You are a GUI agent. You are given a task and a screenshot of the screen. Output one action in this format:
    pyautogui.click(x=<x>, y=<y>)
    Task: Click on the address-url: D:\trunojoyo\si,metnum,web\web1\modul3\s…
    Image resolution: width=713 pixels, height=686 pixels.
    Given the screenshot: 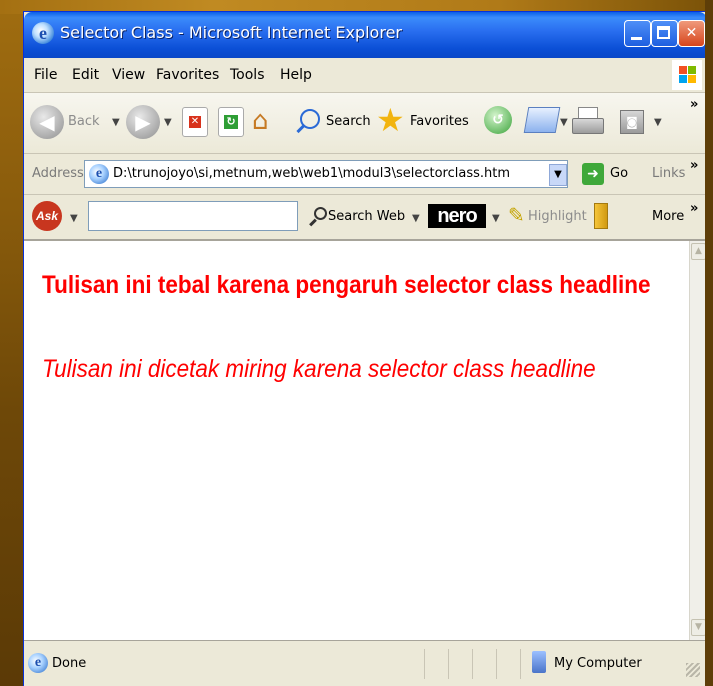 What is the action you would take?
    pyautogui.click(x=311, y=173)
    